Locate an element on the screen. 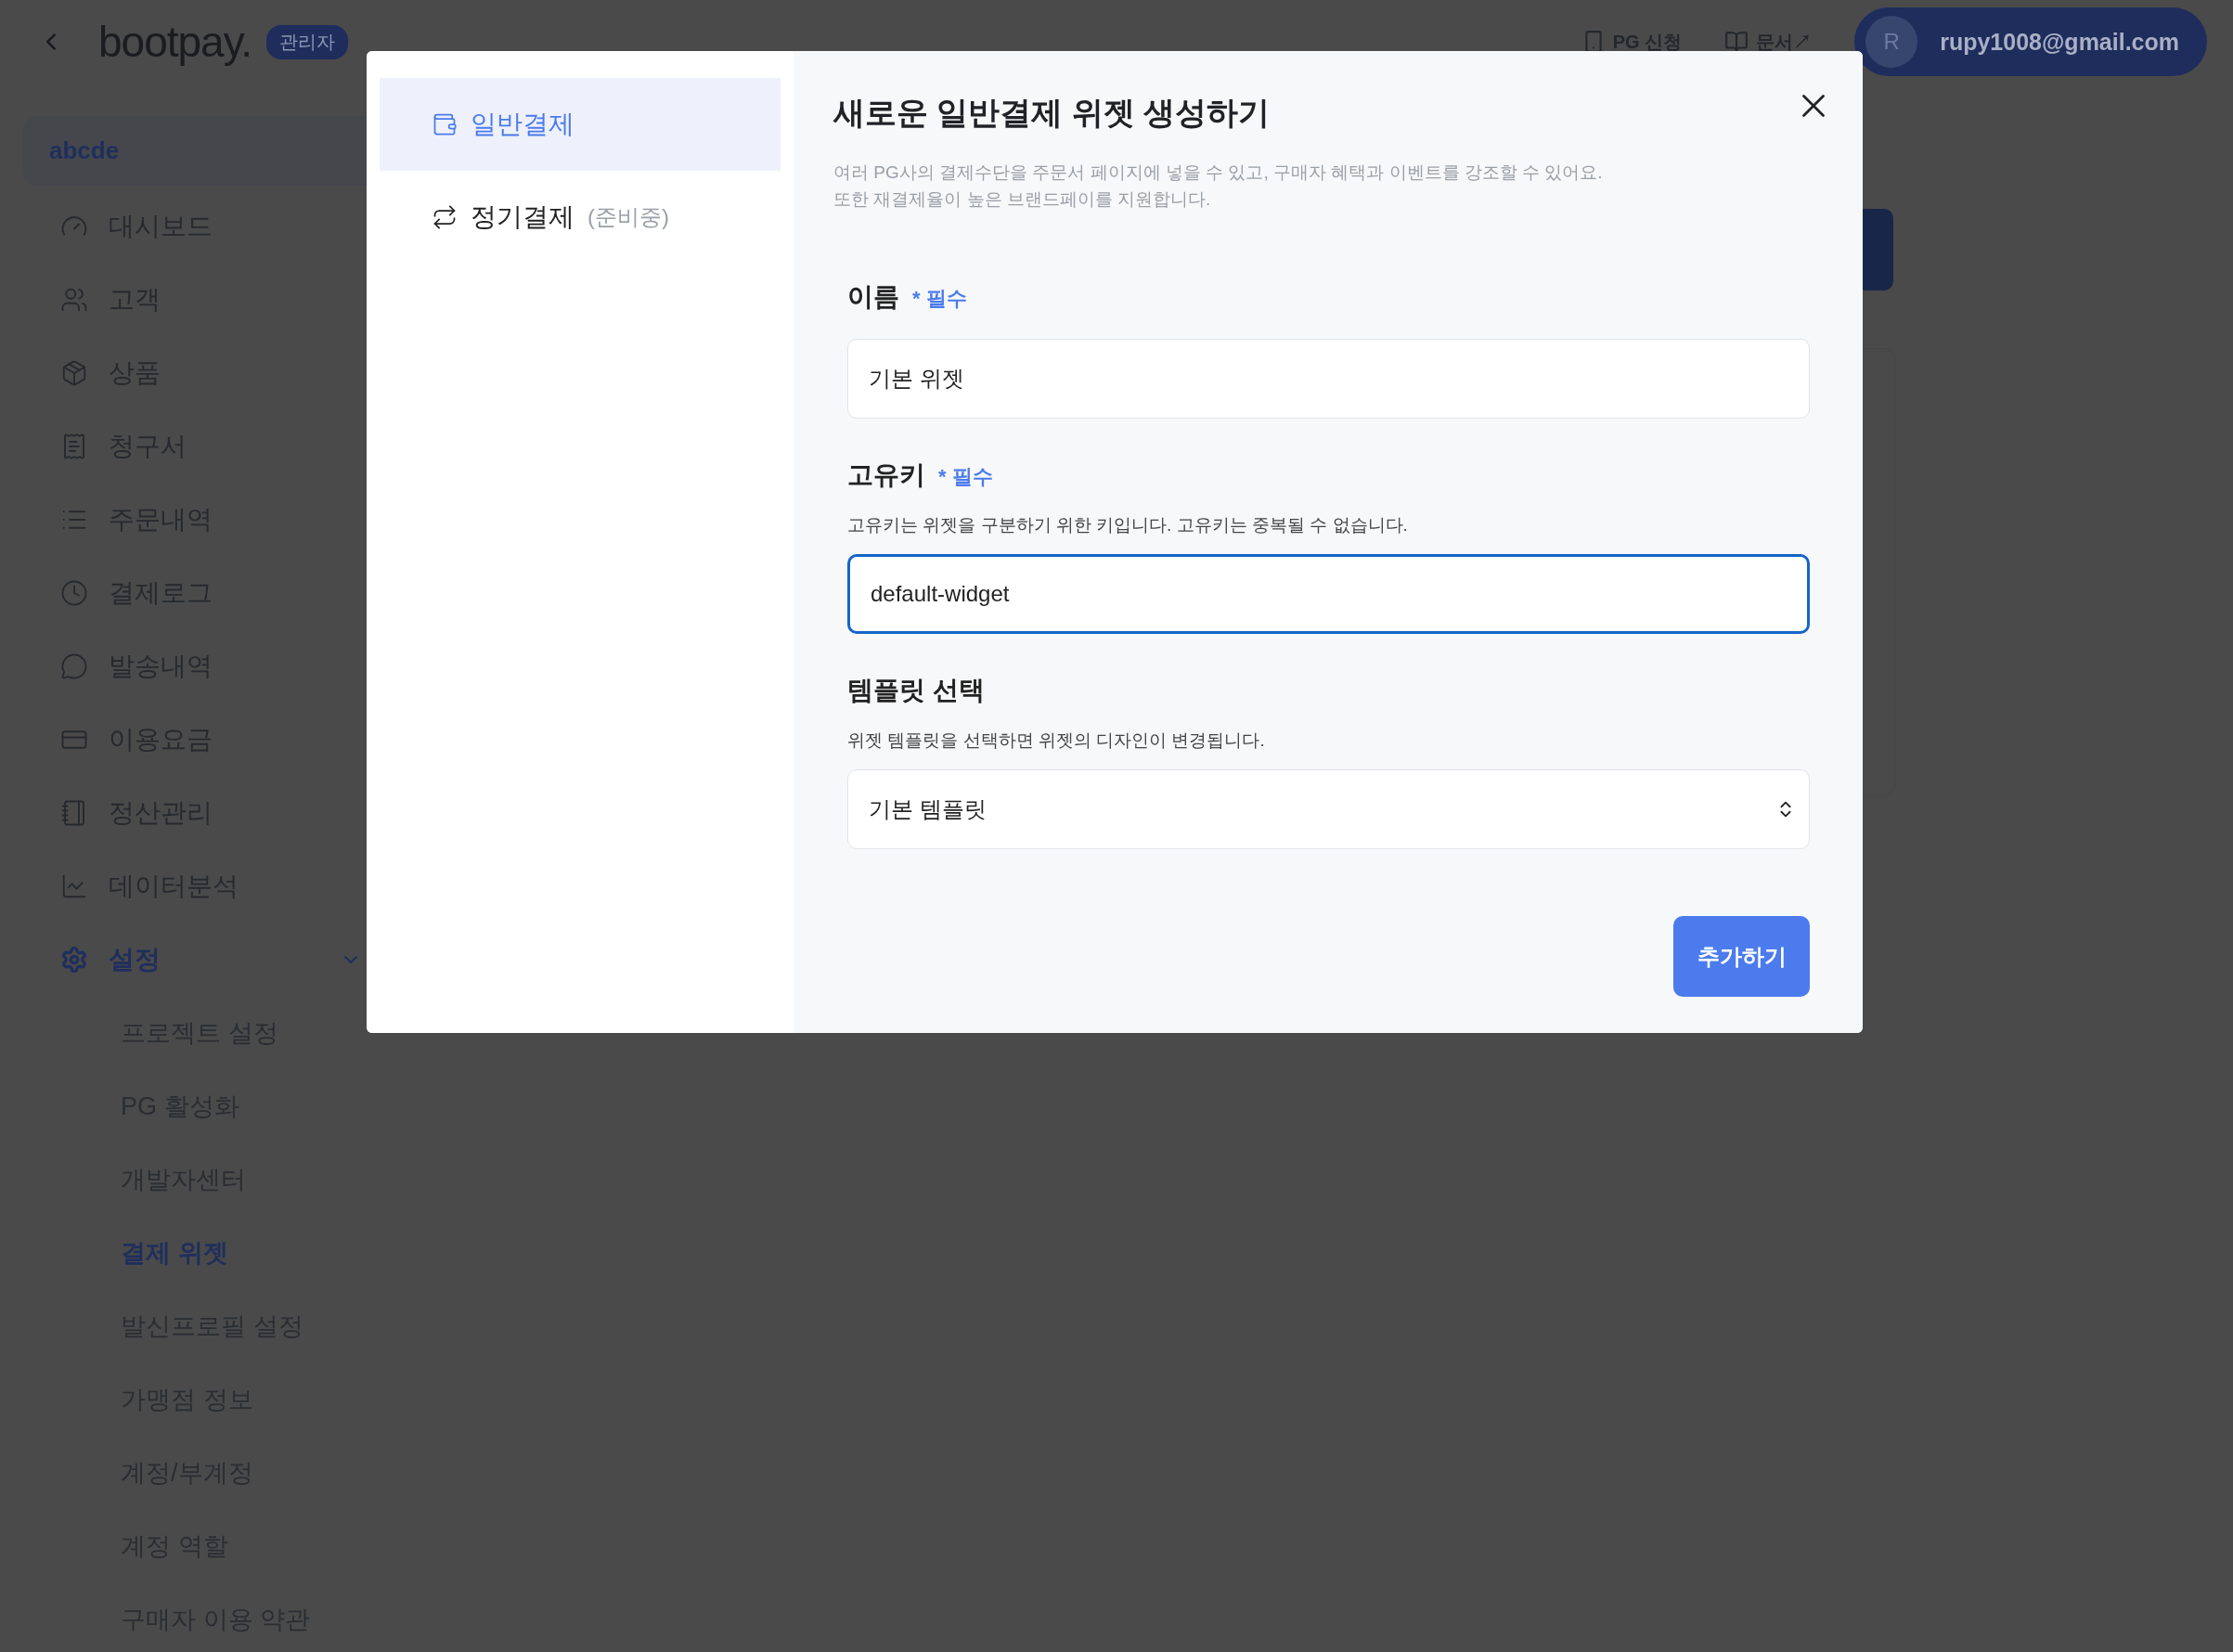 This screenshot has height=1652, width=2233. input-field: default-widget is located at coordinates (1328, 594).